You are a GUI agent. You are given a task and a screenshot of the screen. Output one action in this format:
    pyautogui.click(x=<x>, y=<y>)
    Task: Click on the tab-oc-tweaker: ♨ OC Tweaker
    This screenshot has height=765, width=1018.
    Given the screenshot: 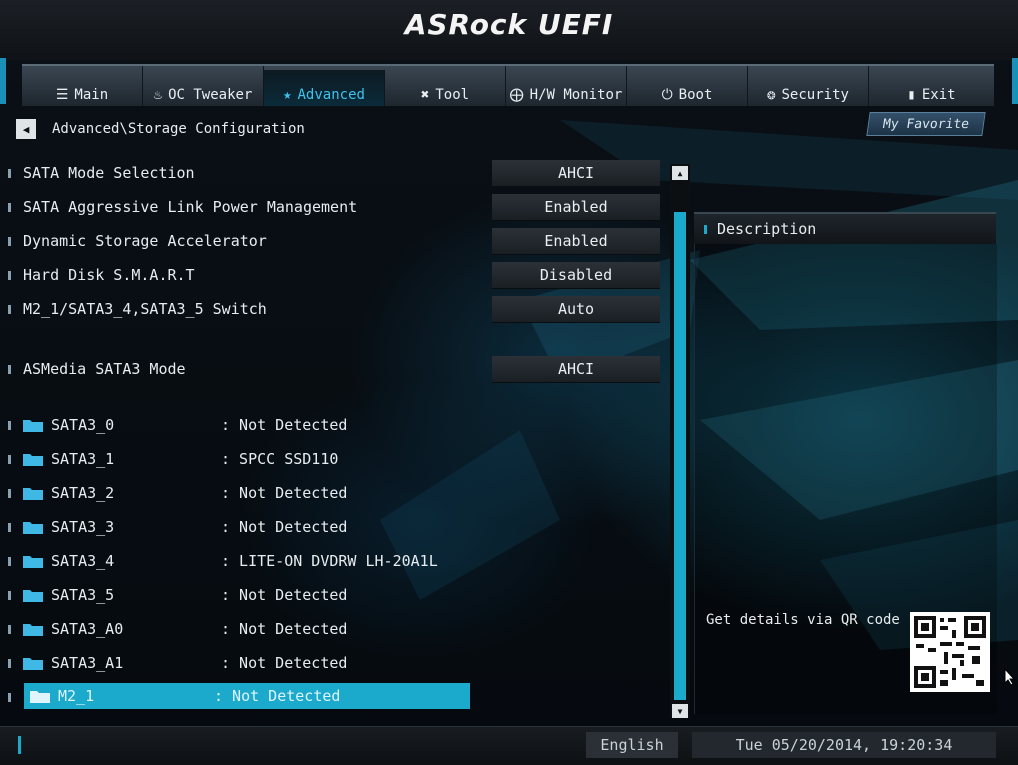 What is the action you would take?
    pyautogui.click(x=203, y=86)
    